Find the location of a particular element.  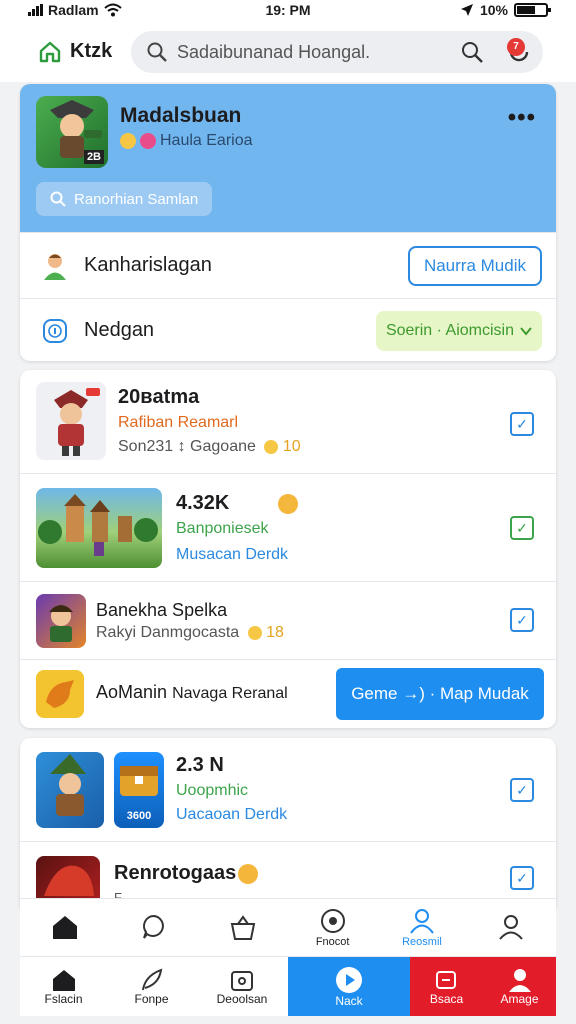

top-header: Ktzk Sadaibunanad Hoangal. 7 is located at coordinates (288, 52).